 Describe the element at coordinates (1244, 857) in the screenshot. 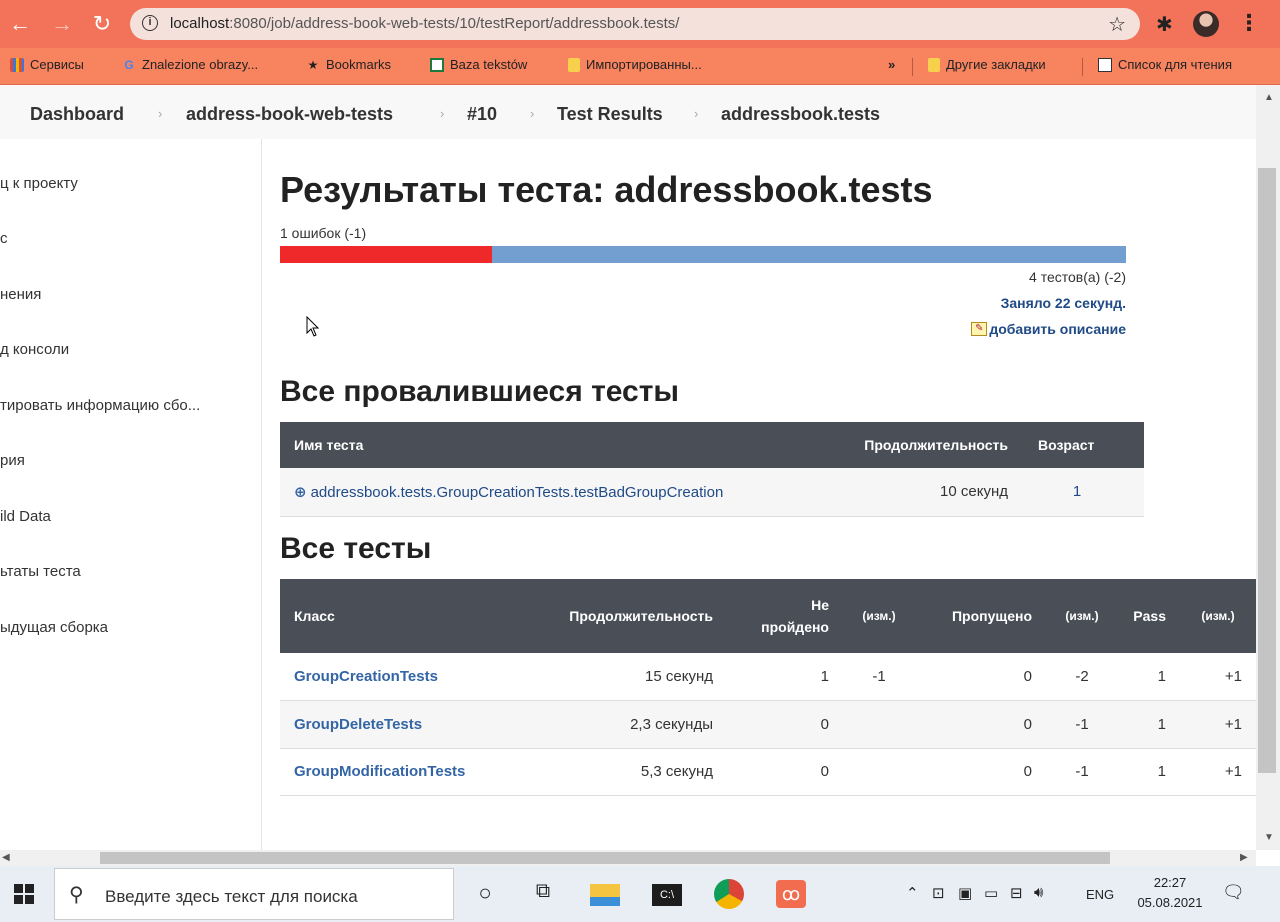

I see `scroll-right-arrow-icon: ▶` at that location.